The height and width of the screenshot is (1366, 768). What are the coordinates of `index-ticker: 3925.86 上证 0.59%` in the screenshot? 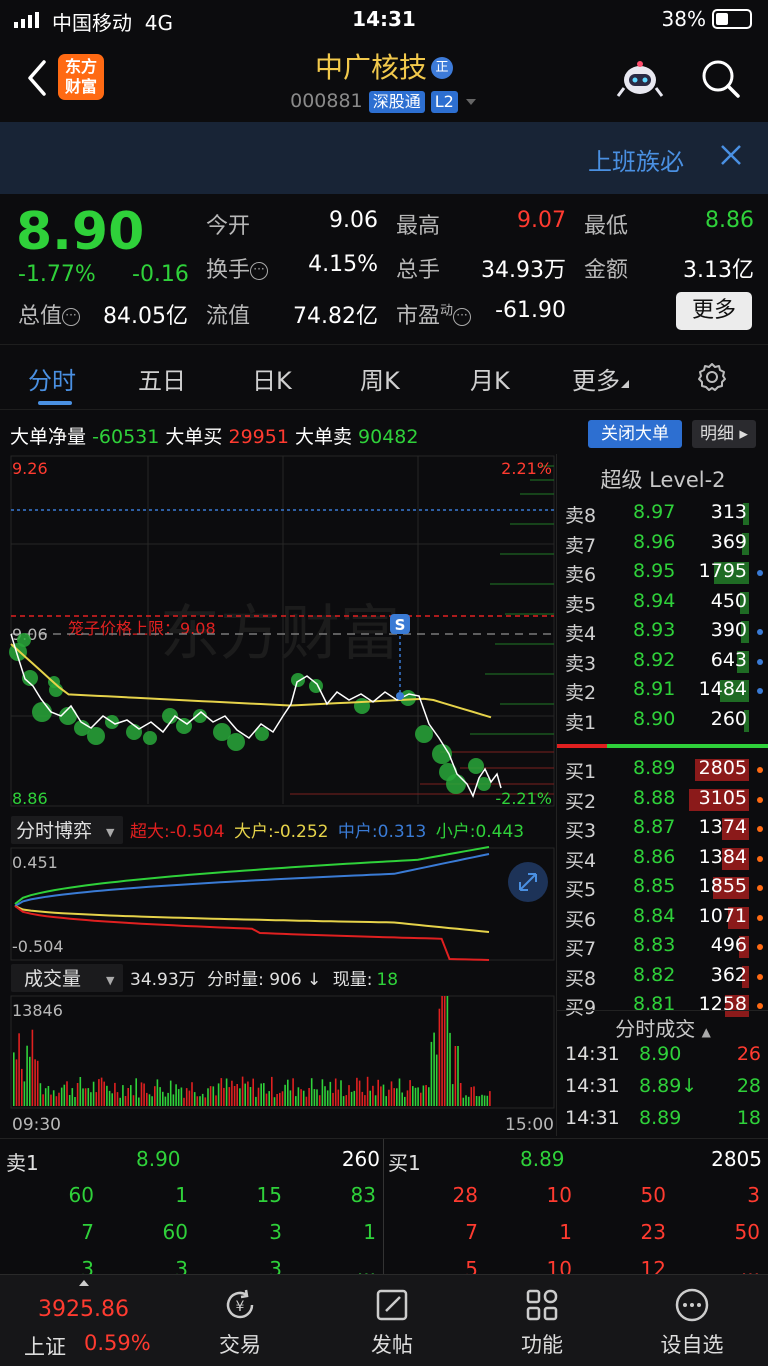 It's located at (85, 1320).